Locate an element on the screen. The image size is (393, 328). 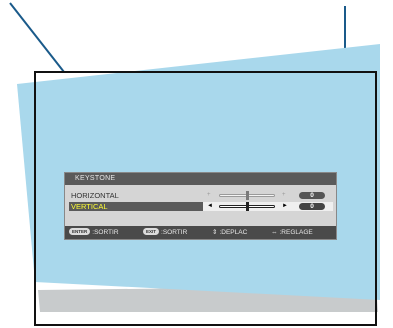
right-arrow-icon: ► is located at coordinates (285, 206).